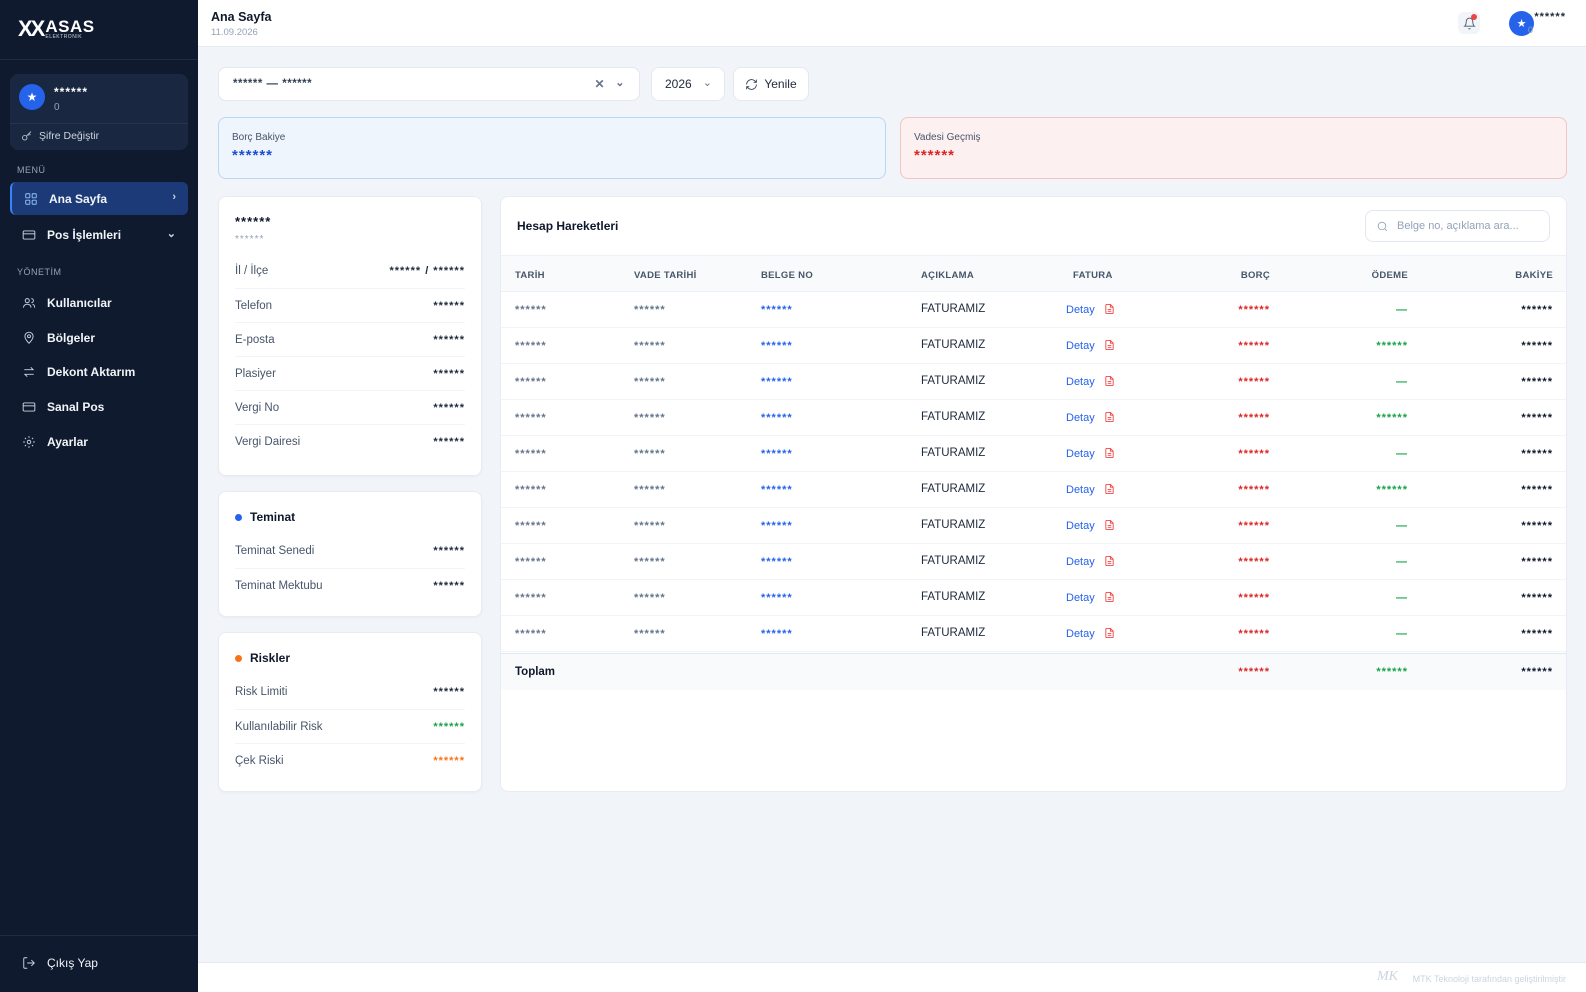 The image size is (1586, 992). What do you see at coordinates (1093, 275) in the screenshot?
I see `th-fatura: FATURA` at bounding box center [1093, 275].